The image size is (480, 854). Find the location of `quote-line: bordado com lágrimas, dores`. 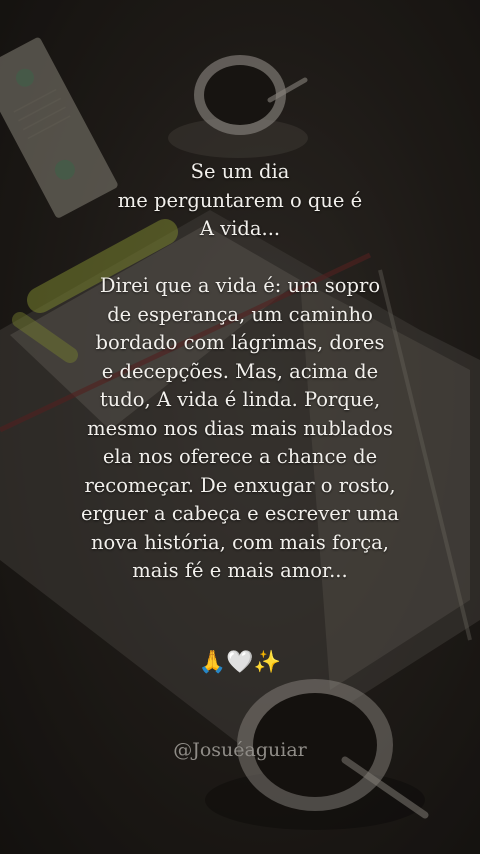

quote-line: bordado com lágrimas, dores is located at coordinates (240, 342).